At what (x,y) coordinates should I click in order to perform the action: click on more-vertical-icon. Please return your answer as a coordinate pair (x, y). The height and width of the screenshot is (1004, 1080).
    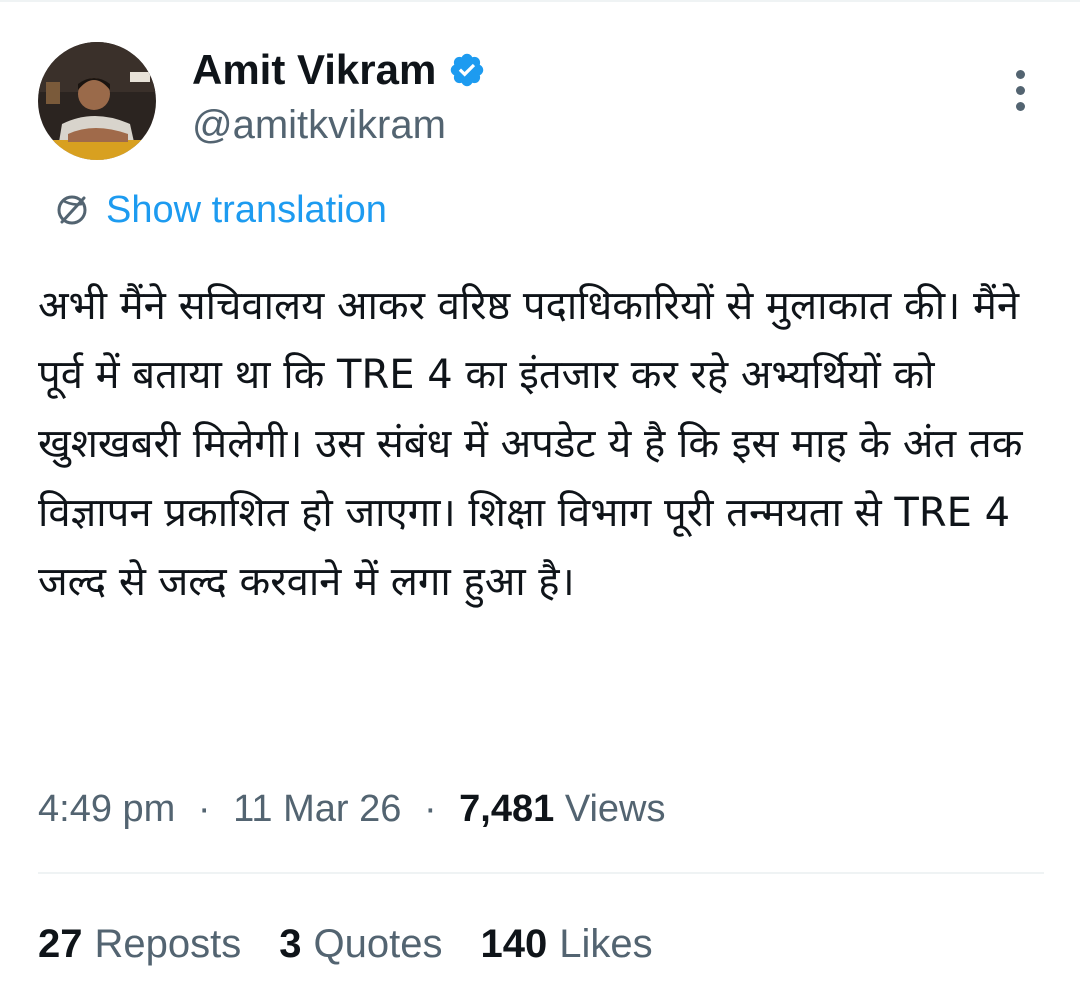
    Looking at the image, I should click on (1020, 74).